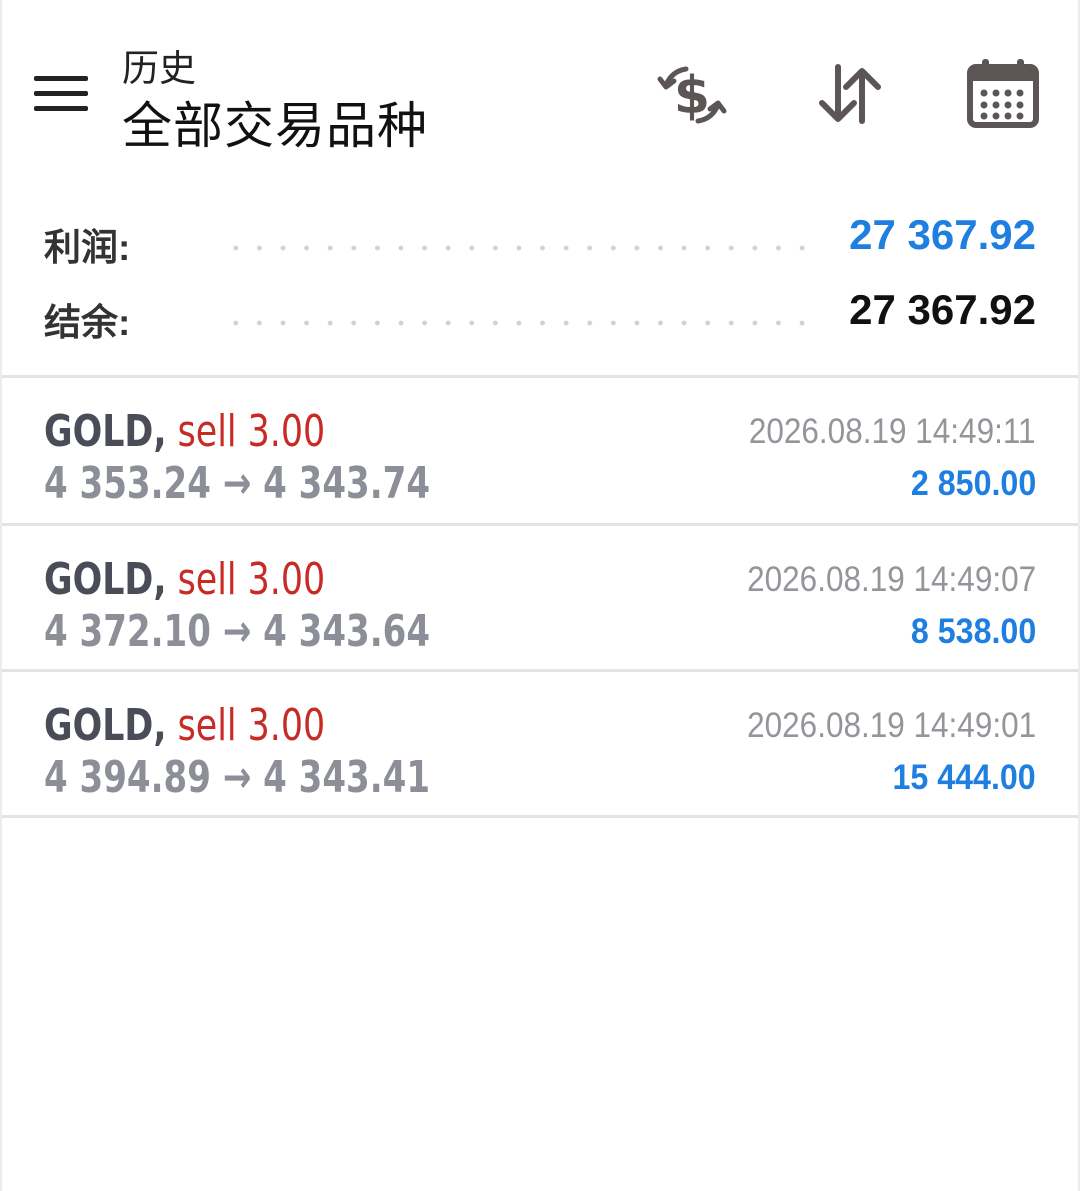 The image size is (1080, 1191). Describe the element at coordinates (891, 579) in the screenshot. I see `trade-time: 2026.08.19 14:49:07` at that location.